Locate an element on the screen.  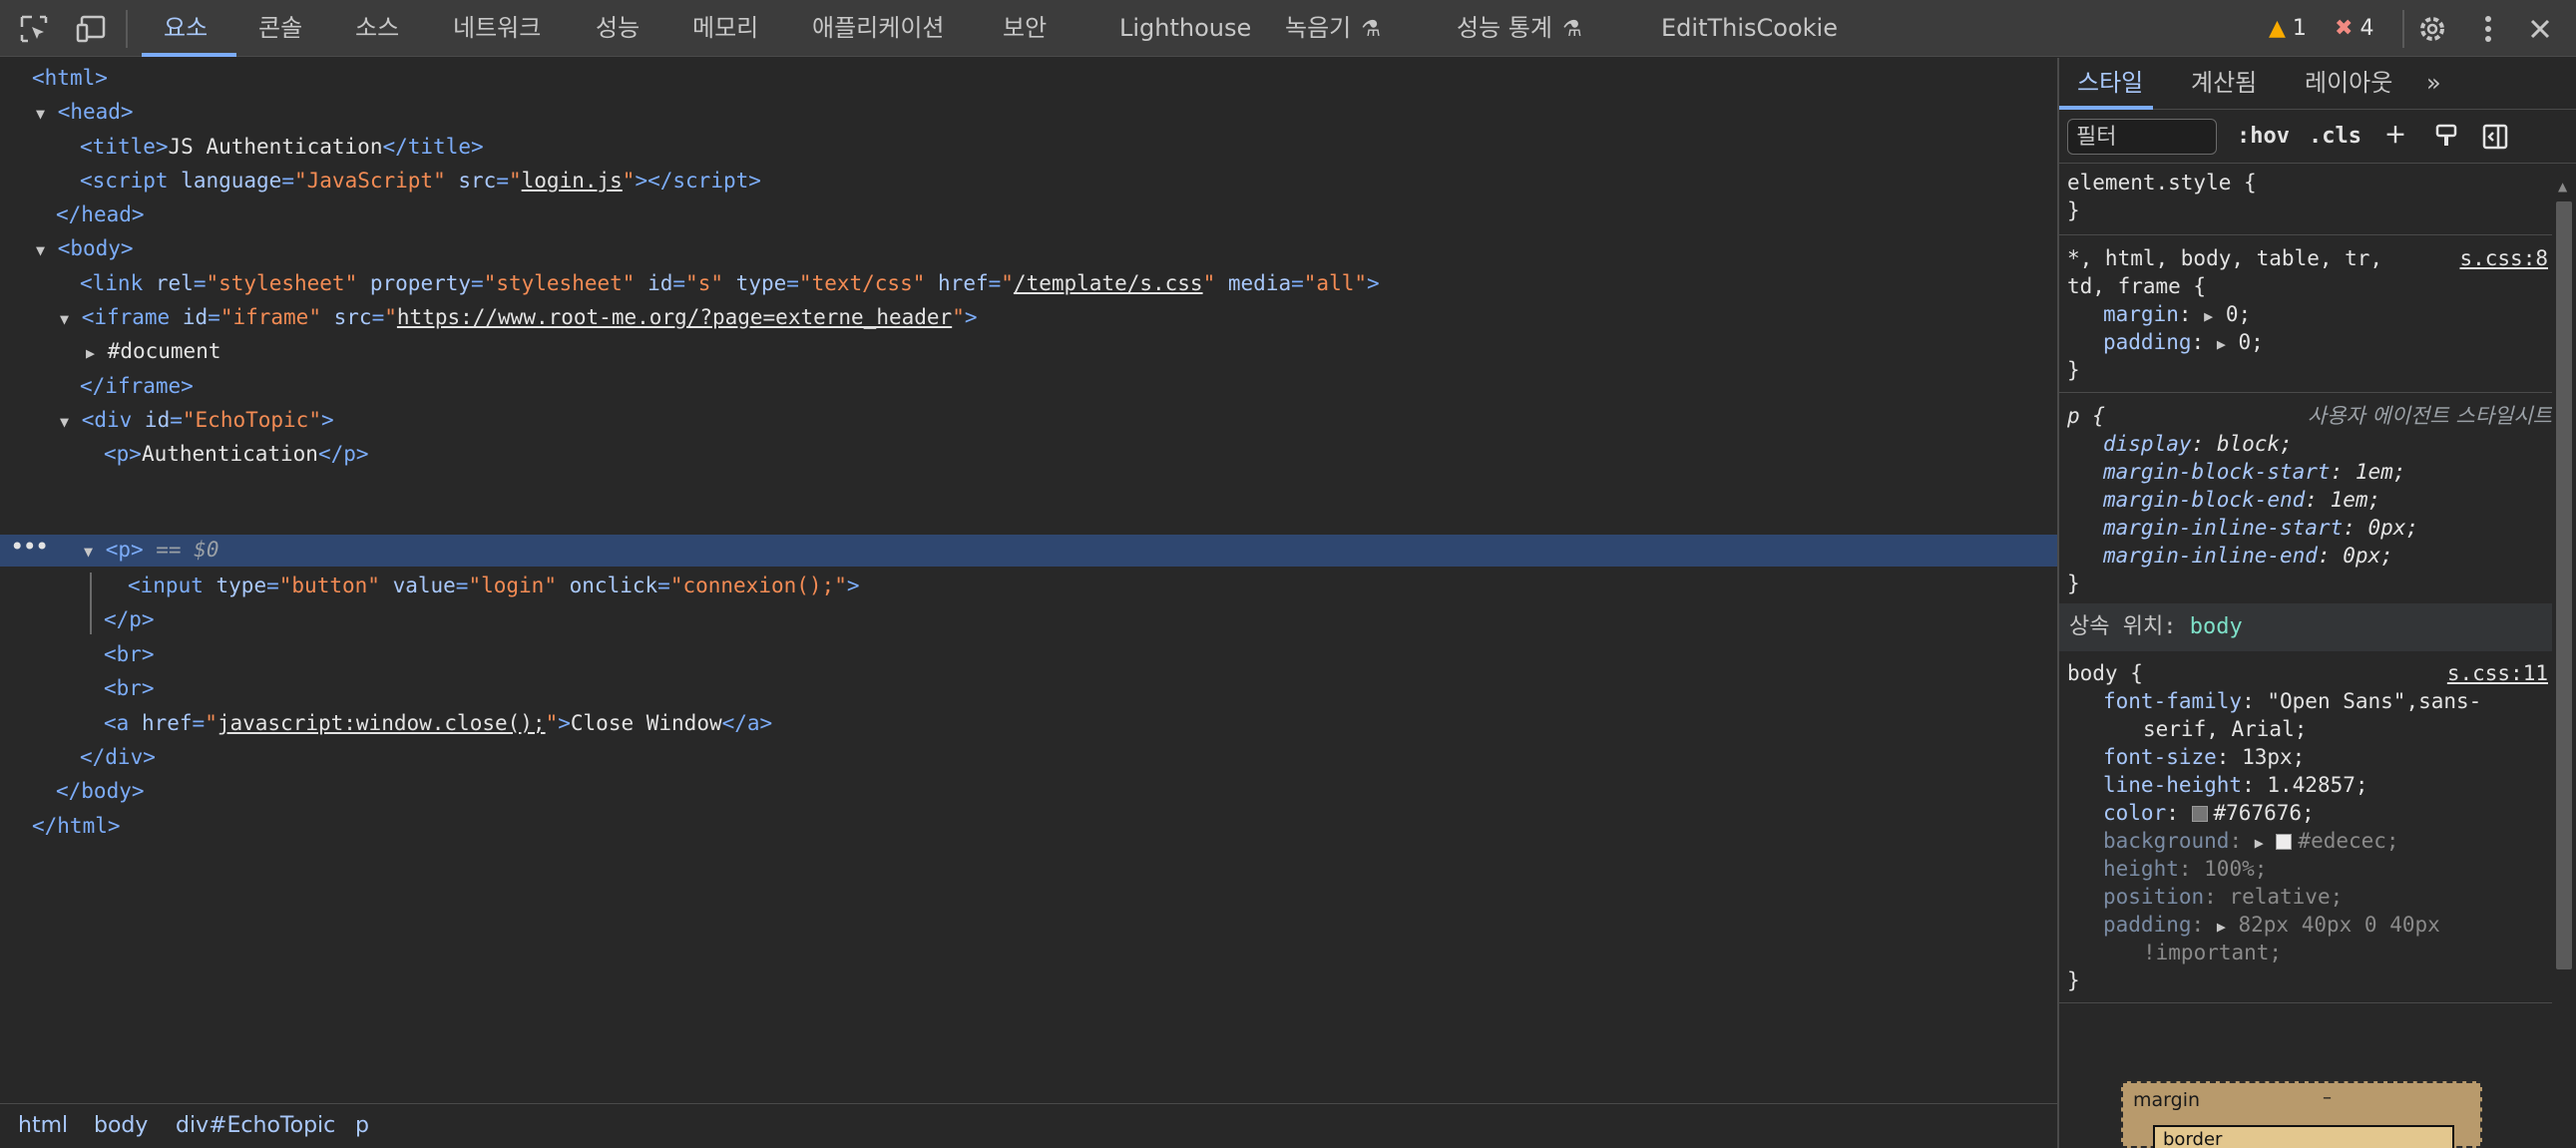
box-model-border: border is located at coordinates (2303, 1136).